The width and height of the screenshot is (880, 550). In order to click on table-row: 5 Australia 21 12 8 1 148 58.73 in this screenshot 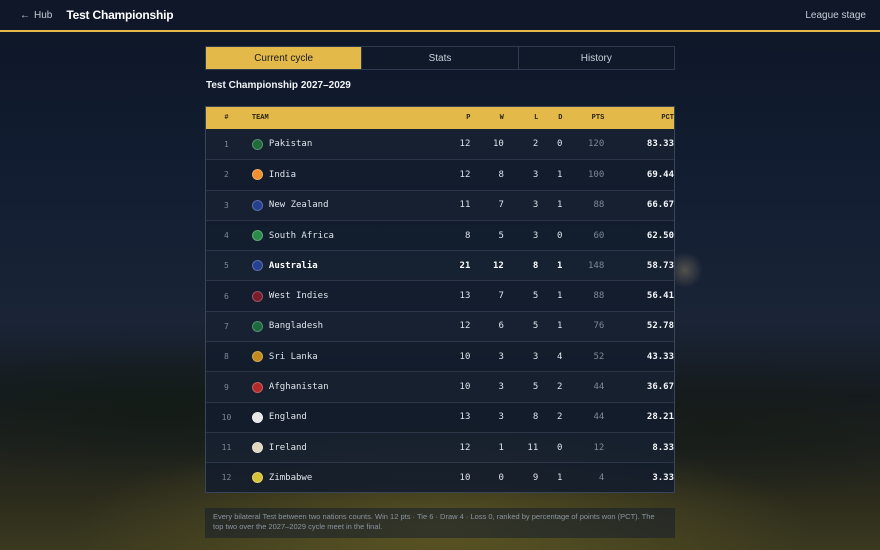, I will do `click(440, 265)`.